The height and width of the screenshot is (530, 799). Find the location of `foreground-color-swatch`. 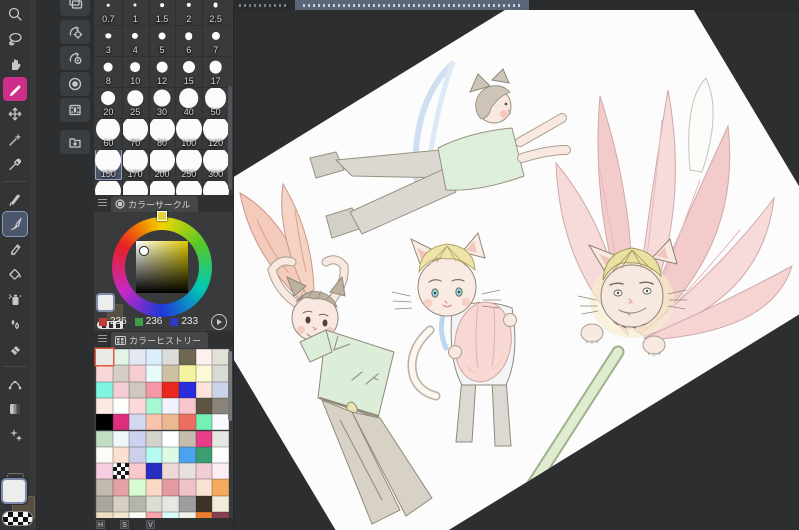

foreground-color-swatch is located at coordinates (14, 491).